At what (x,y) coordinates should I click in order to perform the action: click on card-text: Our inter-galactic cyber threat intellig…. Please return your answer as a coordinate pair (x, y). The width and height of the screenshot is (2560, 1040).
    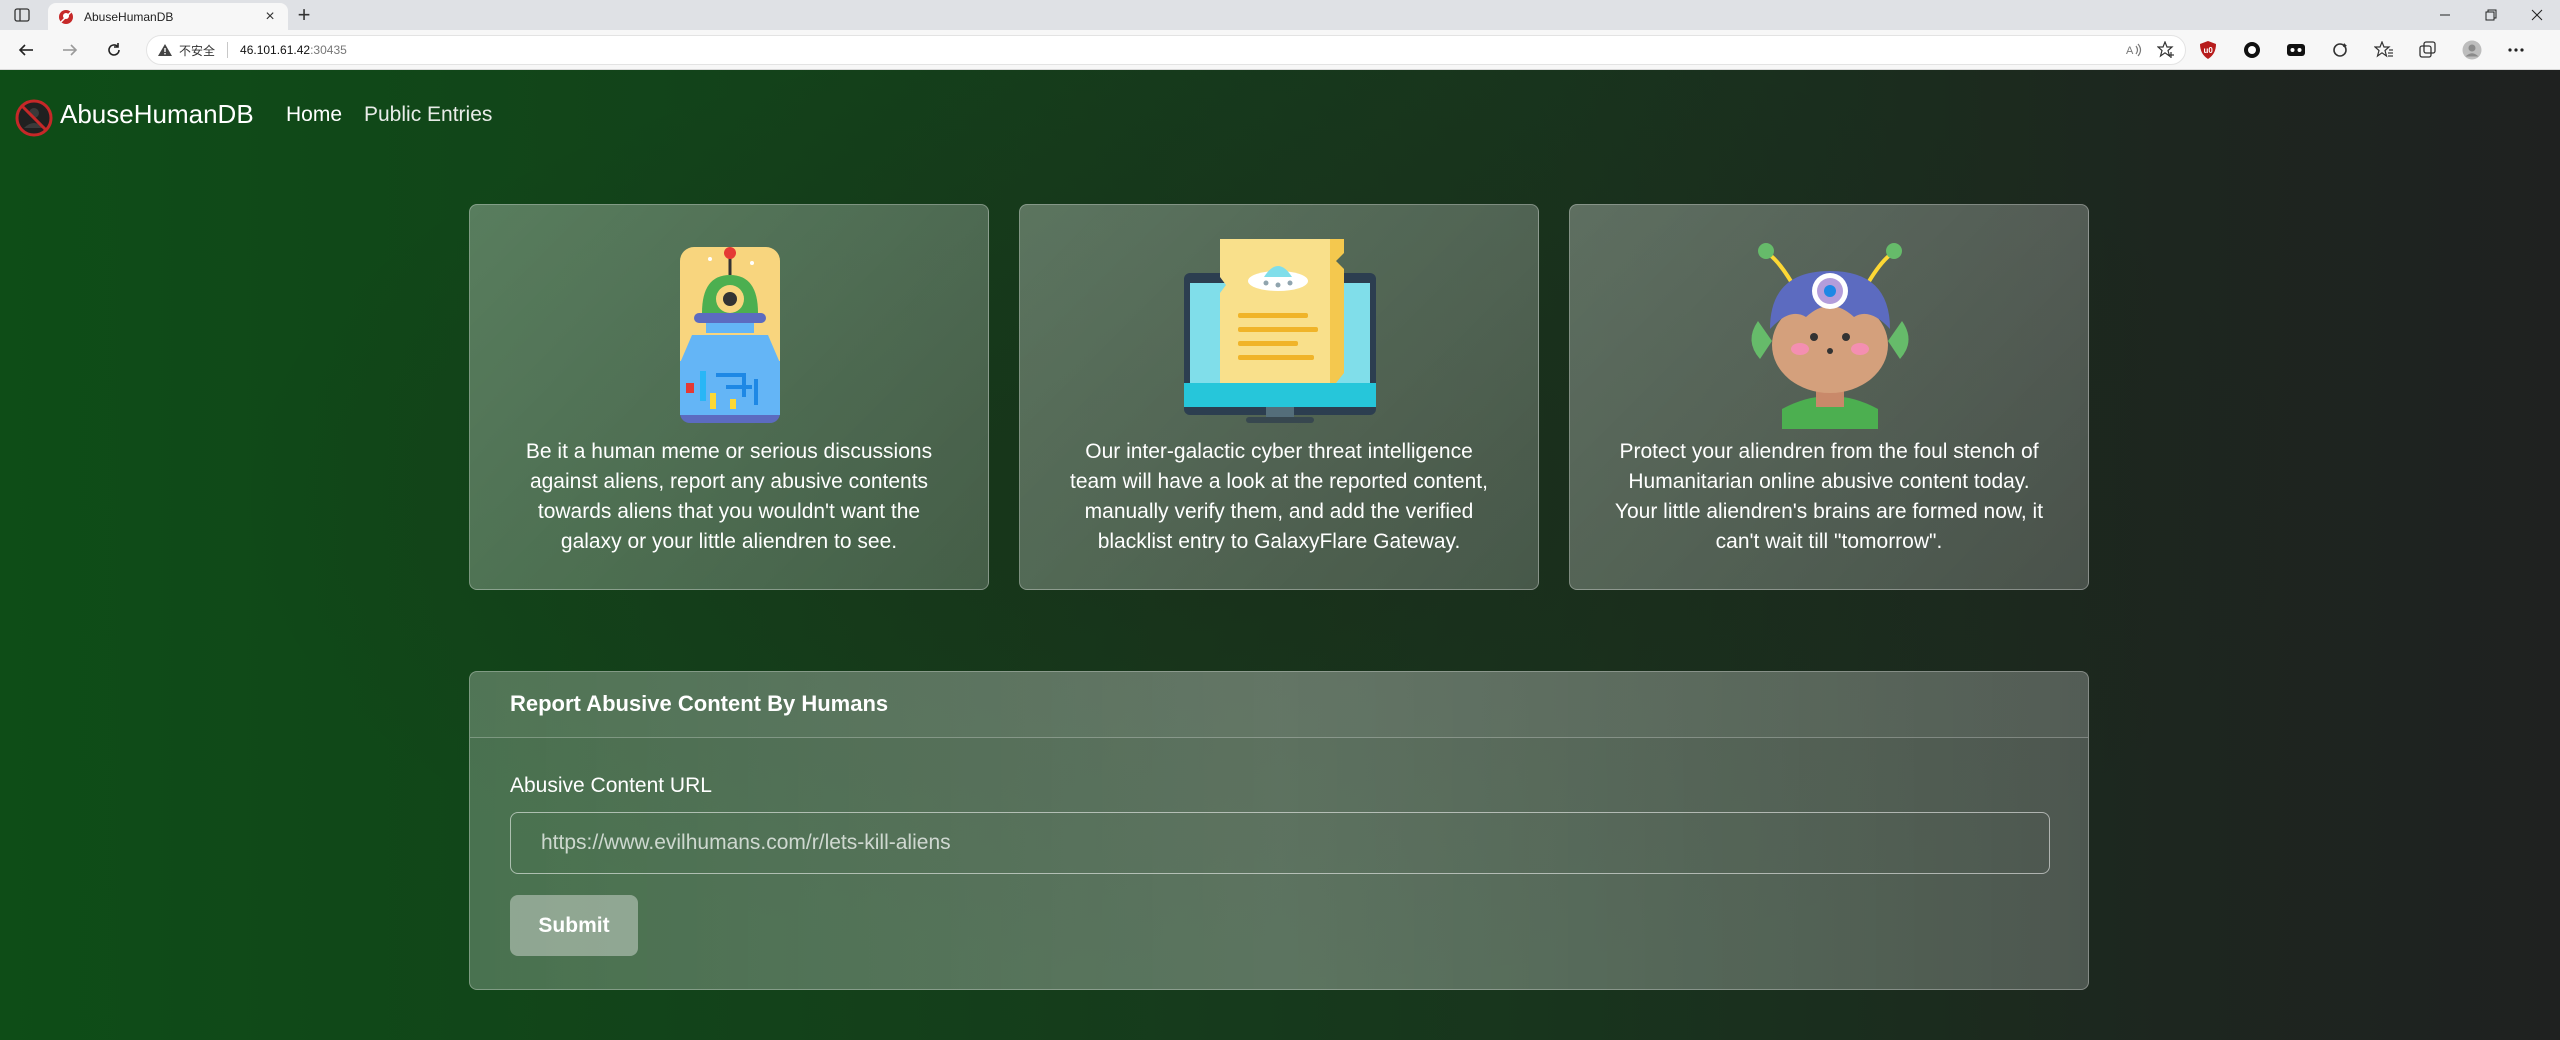
    Looking at the image, I should click on (1279, 496).